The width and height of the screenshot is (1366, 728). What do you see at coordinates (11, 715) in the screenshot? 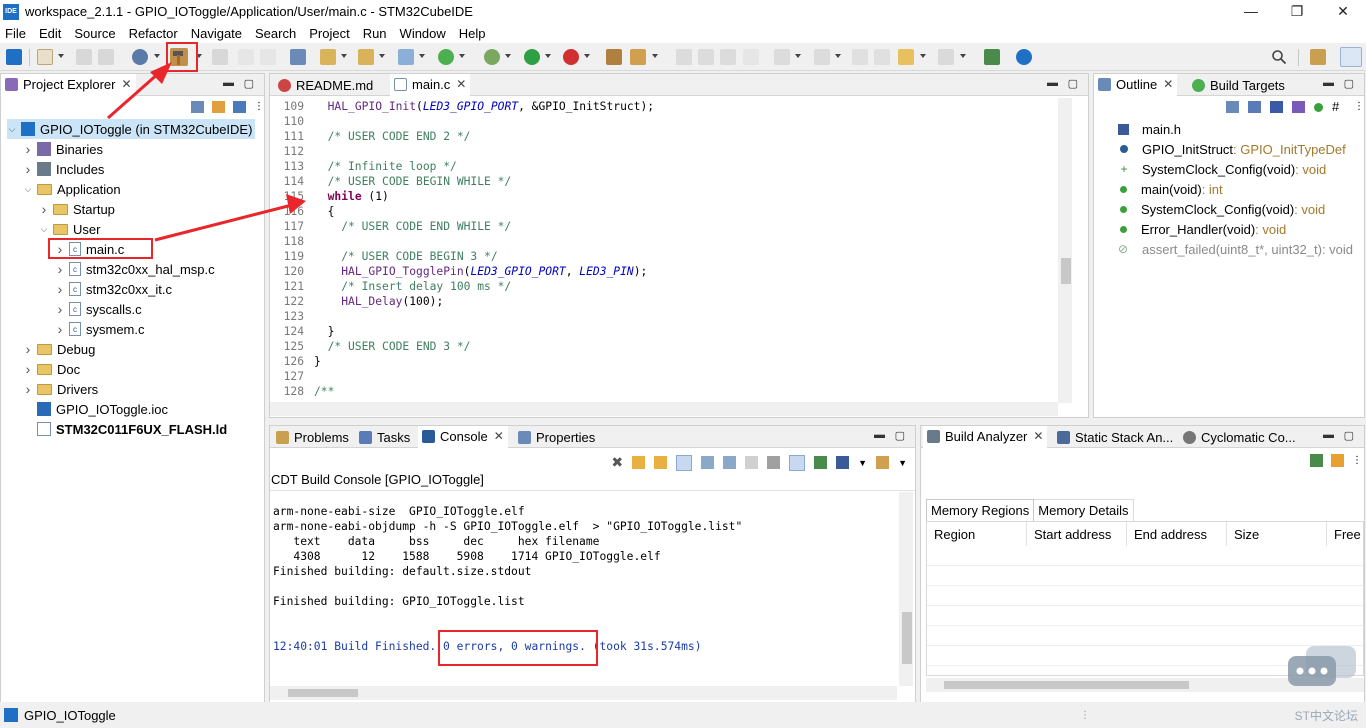
I see `project-icon` at bounding box center [11, 715].